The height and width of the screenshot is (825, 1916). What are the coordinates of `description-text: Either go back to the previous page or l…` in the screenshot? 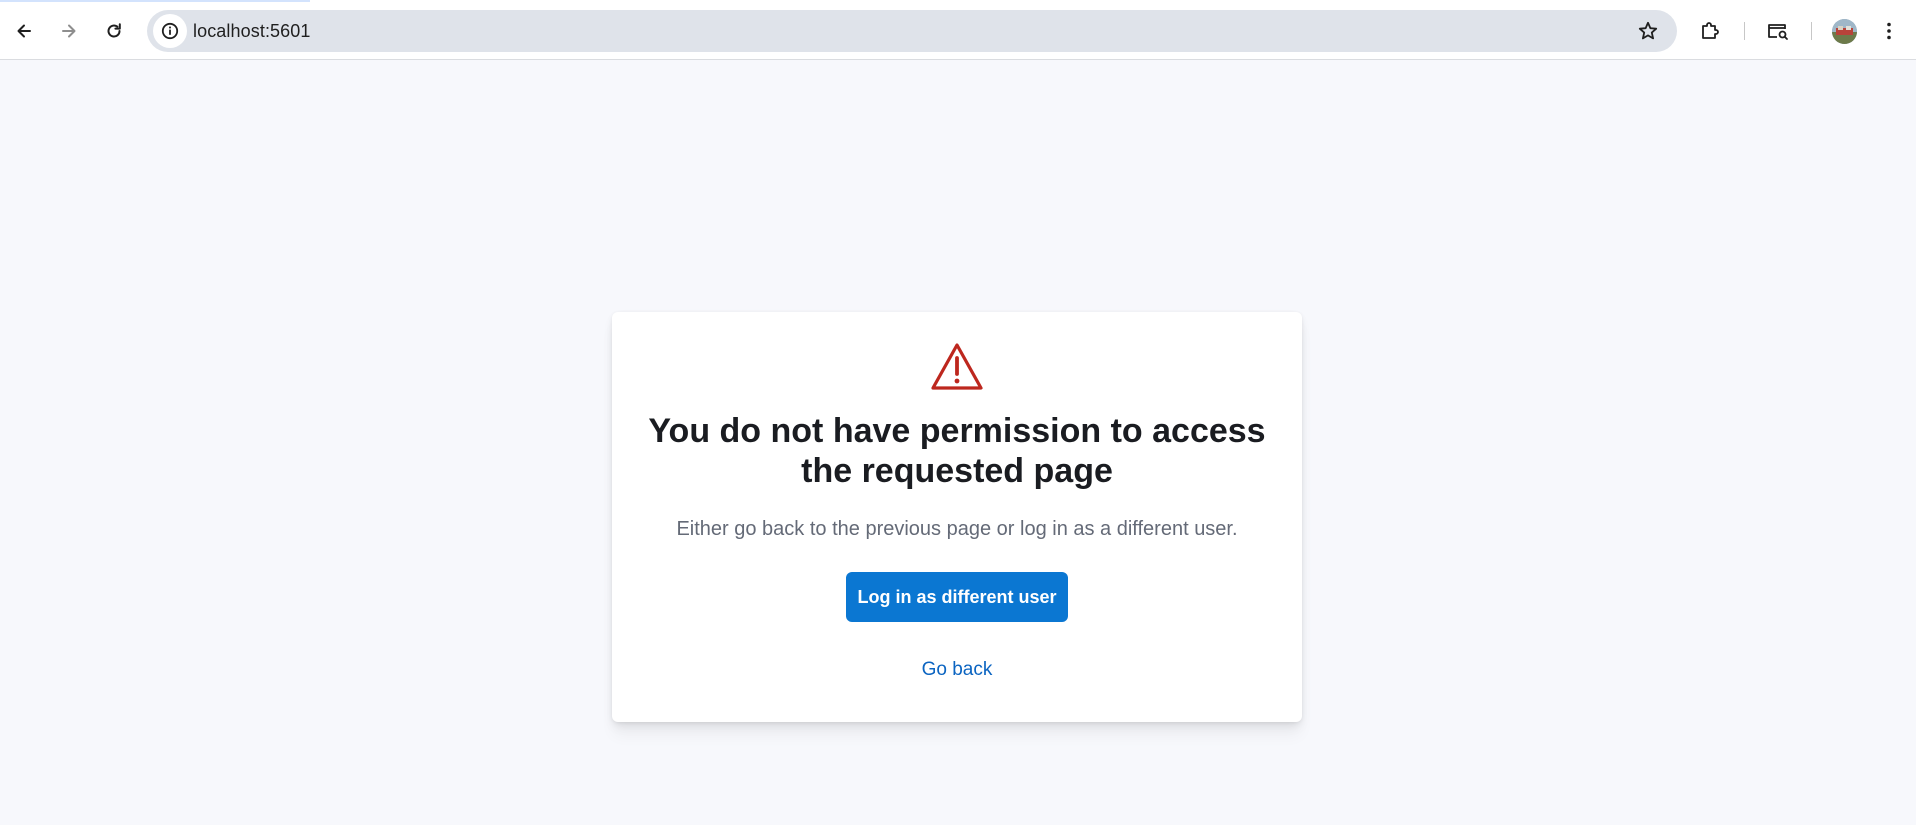 It's located at (957, 529).